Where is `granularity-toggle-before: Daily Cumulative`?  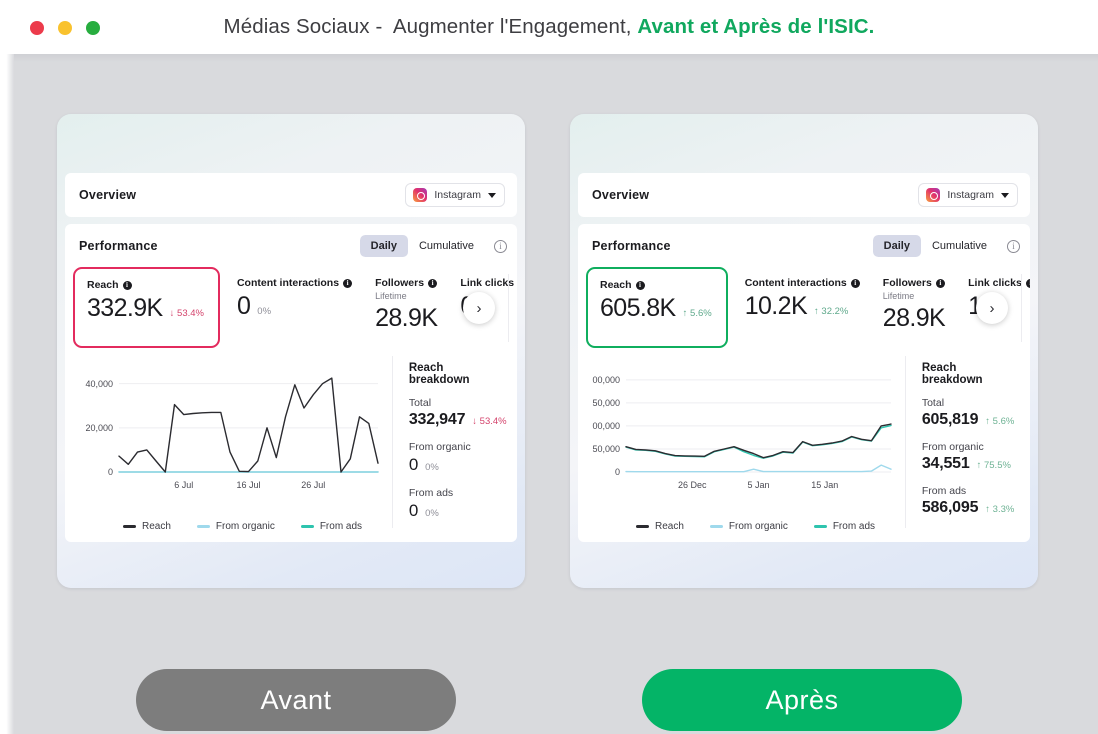
granularity-toggle-before: Daily Cumulative is located at coordinates (422, 246).